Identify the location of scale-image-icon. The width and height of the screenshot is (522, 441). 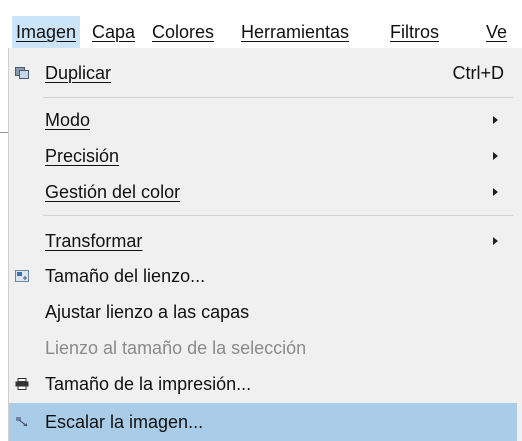
(22, 422).